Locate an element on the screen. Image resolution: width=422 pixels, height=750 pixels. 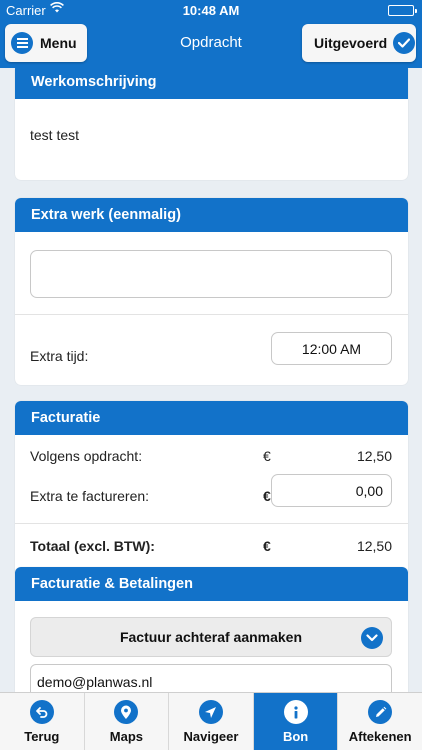
bottom-tab-bar: Terug Maps Navigeer Bon Aftekenen is located at coordinates (211, 721).